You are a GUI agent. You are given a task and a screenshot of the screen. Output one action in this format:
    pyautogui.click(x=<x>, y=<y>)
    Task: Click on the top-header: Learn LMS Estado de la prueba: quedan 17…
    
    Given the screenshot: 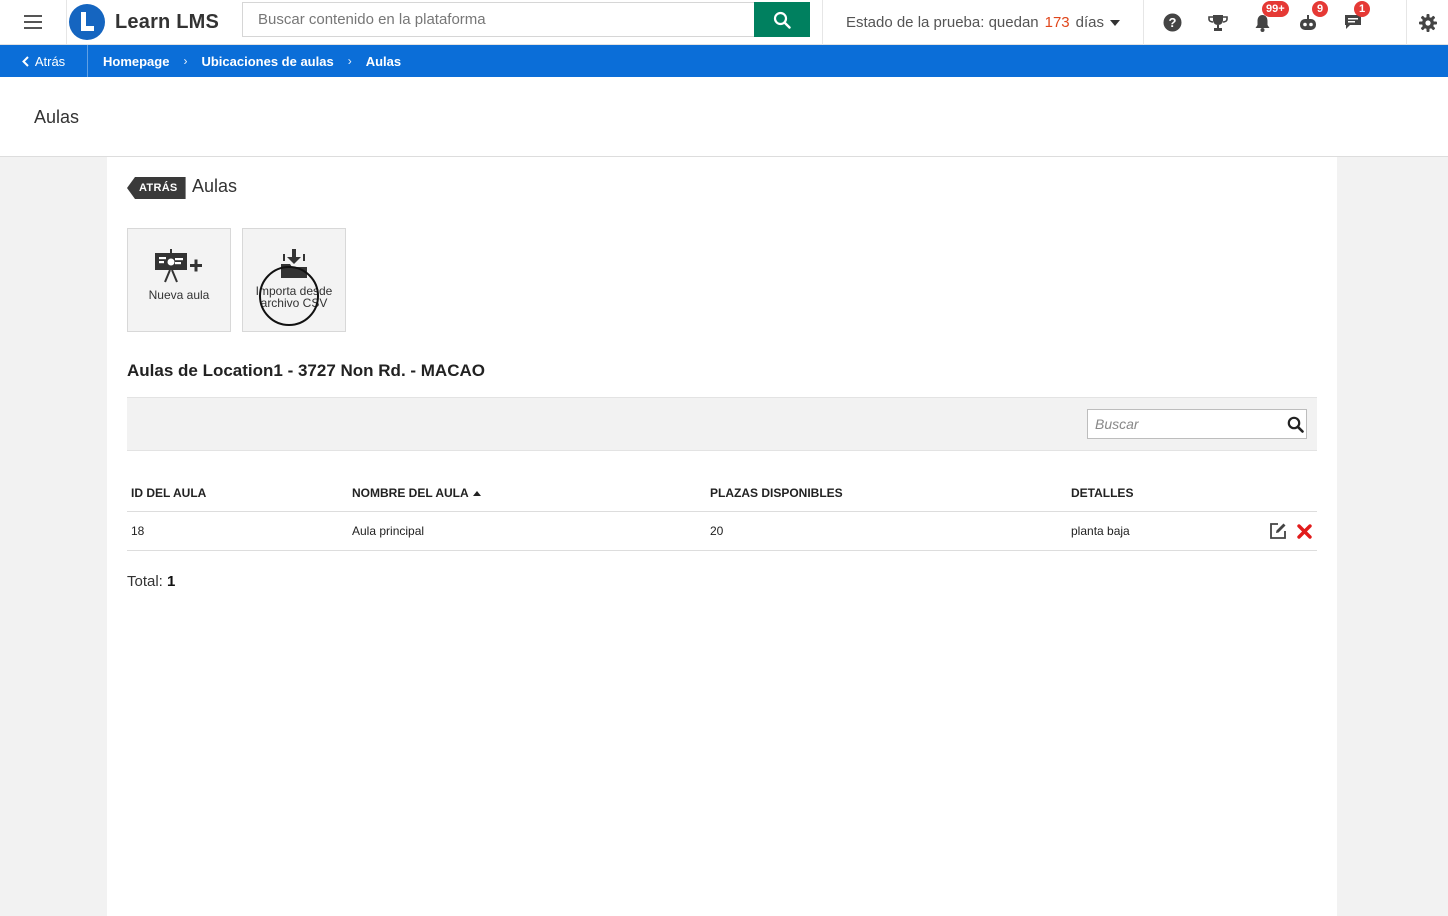 What is the action you would take?
    pyautogui.click(x=724, y=22)
    